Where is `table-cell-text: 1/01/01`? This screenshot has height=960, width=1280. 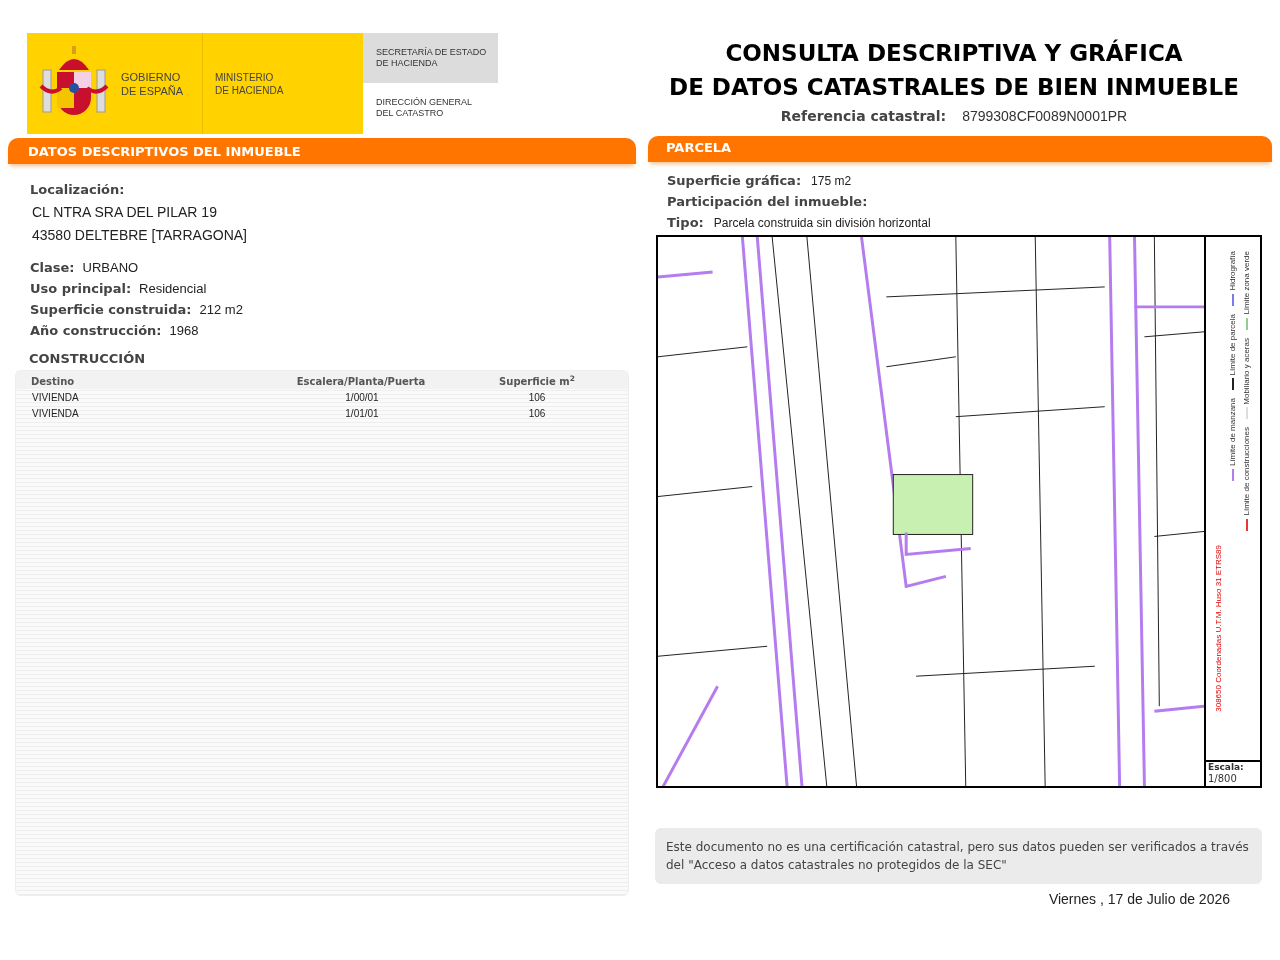 table-cell-text: 1/01/01 is located at coordinates (362, 413).